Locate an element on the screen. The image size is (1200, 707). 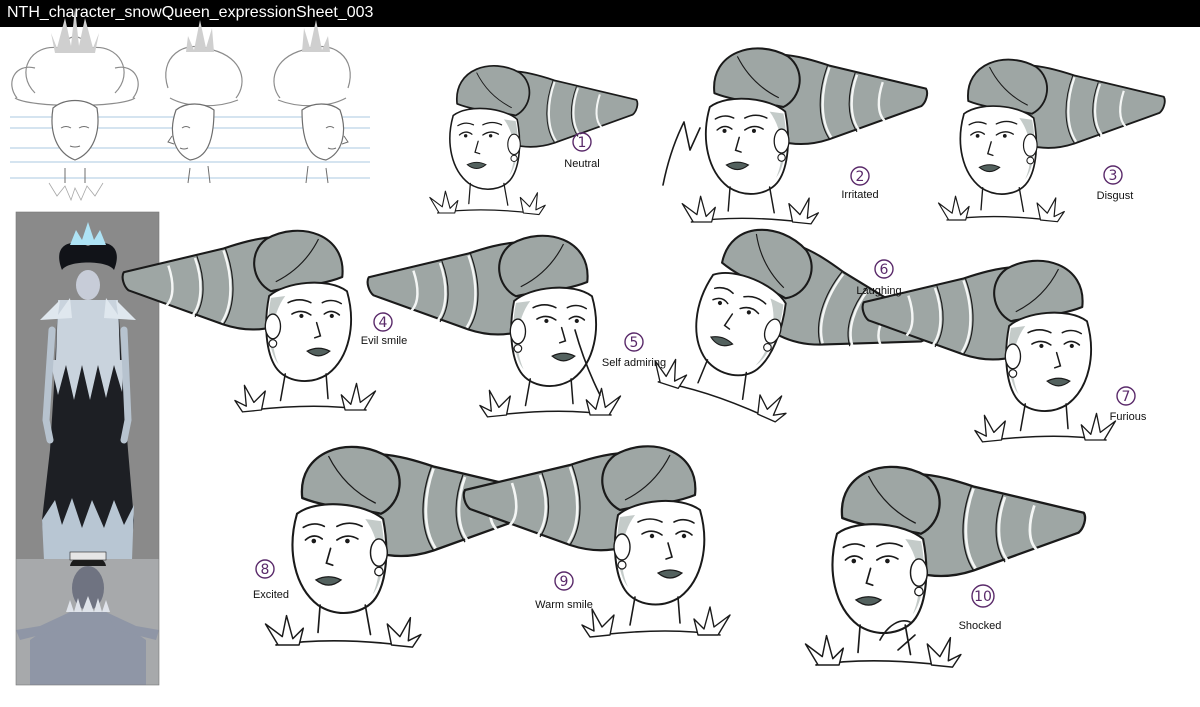
expression-number: 6 is located at coordinates (884, 270).